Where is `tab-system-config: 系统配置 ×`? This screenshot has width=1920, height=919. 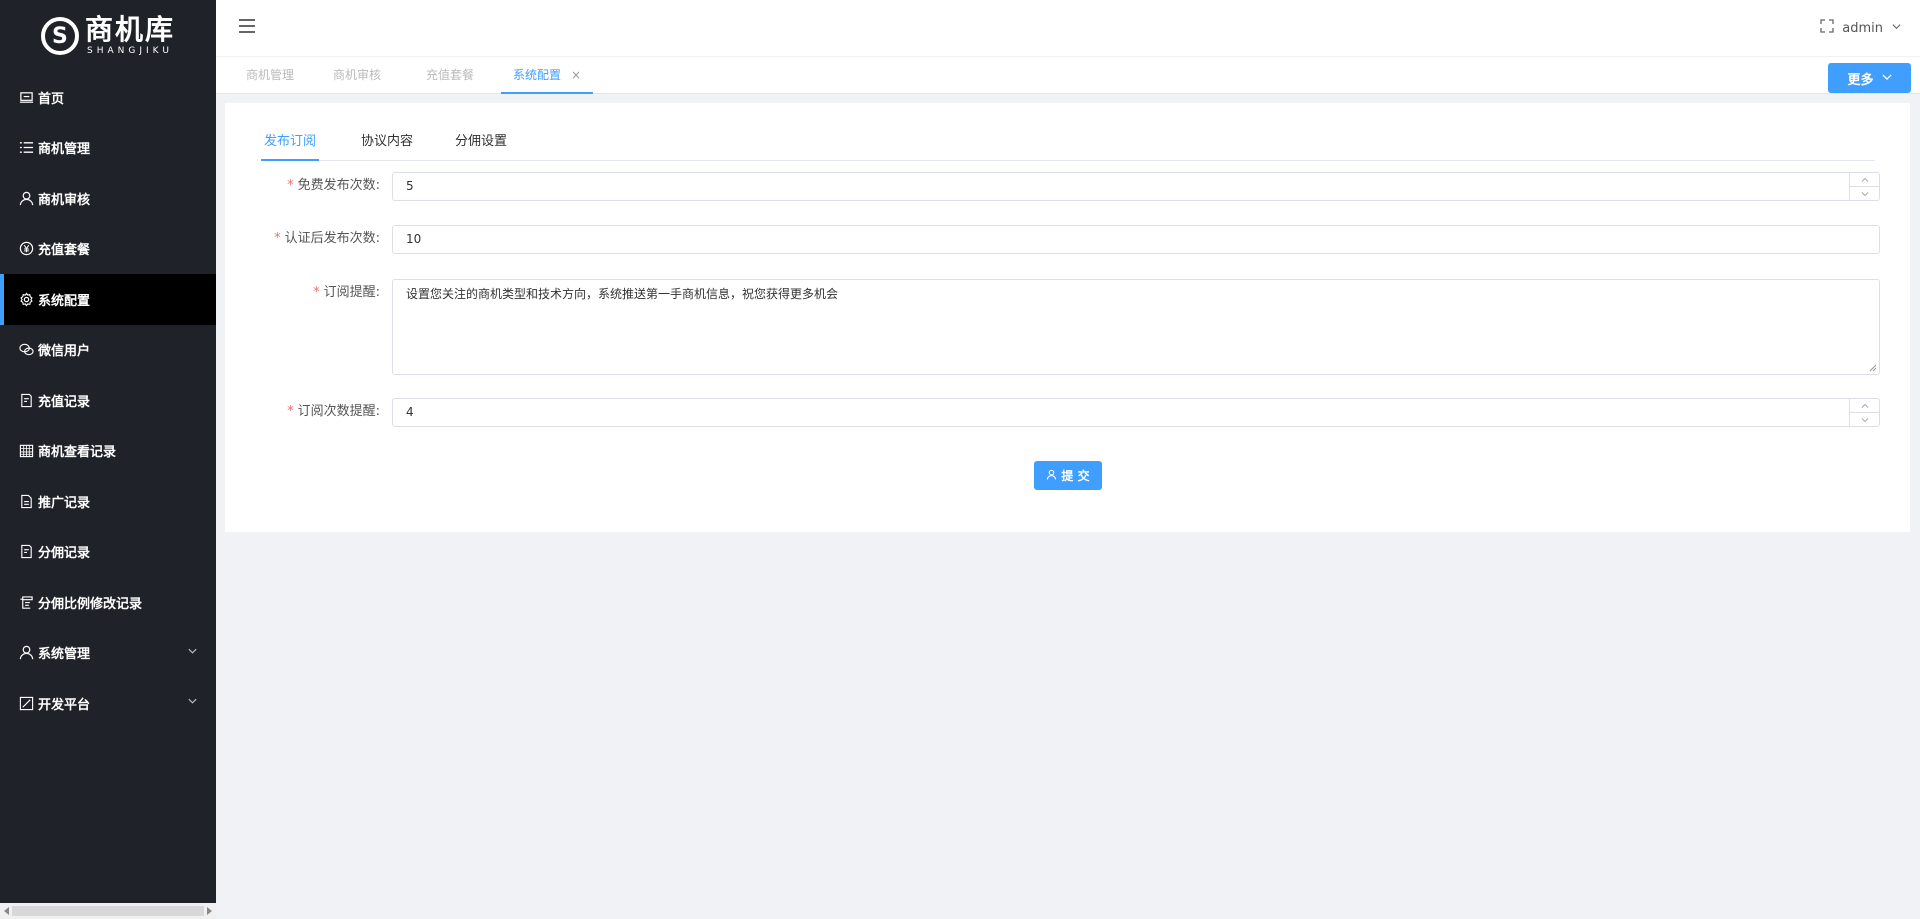
tab-system-config: 系统配置 × is located at coordinates (547, 75).